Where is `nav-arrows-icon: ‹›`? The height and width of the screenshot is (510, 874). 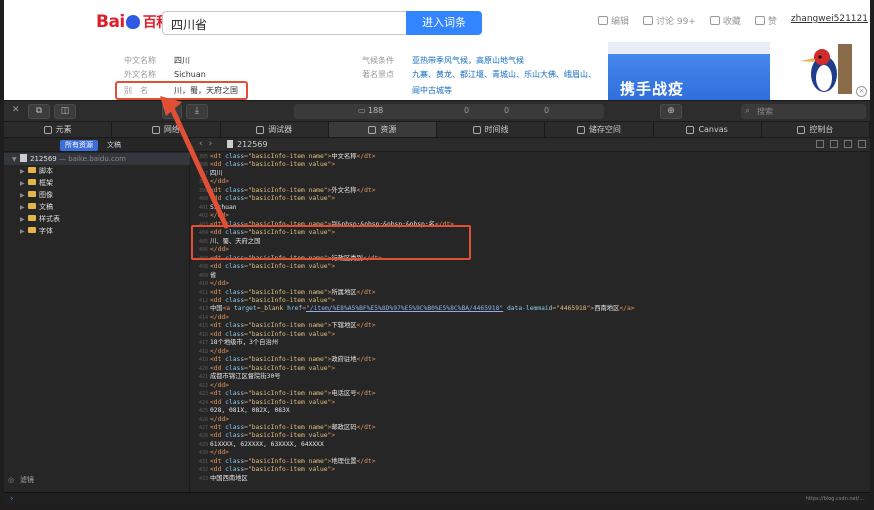
nav-arrows-icon: ‹› is located at coordinates (208, 144).